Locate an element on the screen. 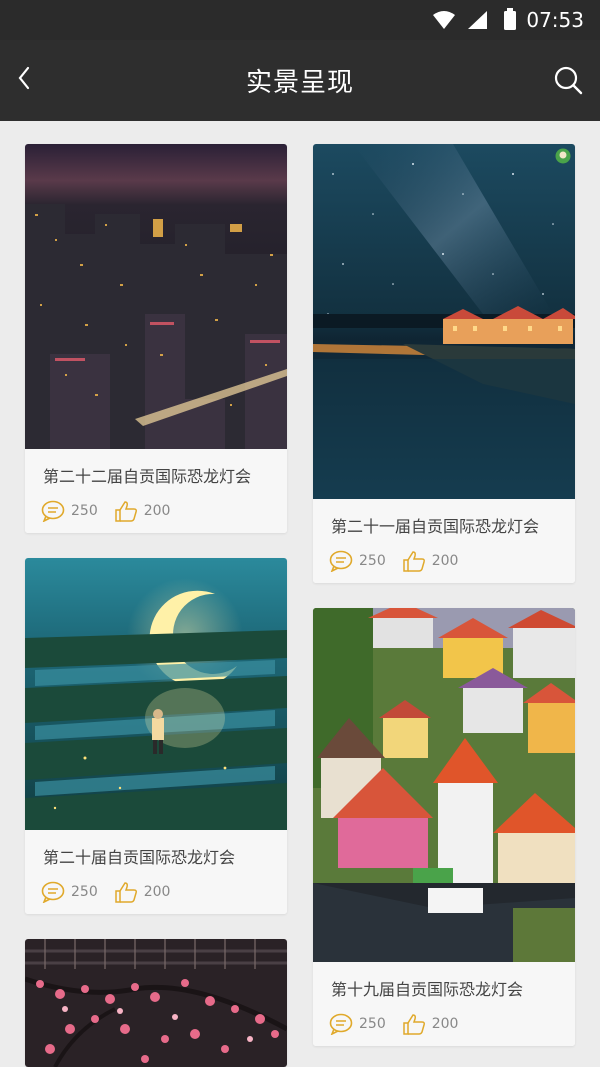 This screenshot has height=1067, width=600. card-caption: 第二十届自贡国际恐龙灯会 250 200 is located at coordinates (156, 872).